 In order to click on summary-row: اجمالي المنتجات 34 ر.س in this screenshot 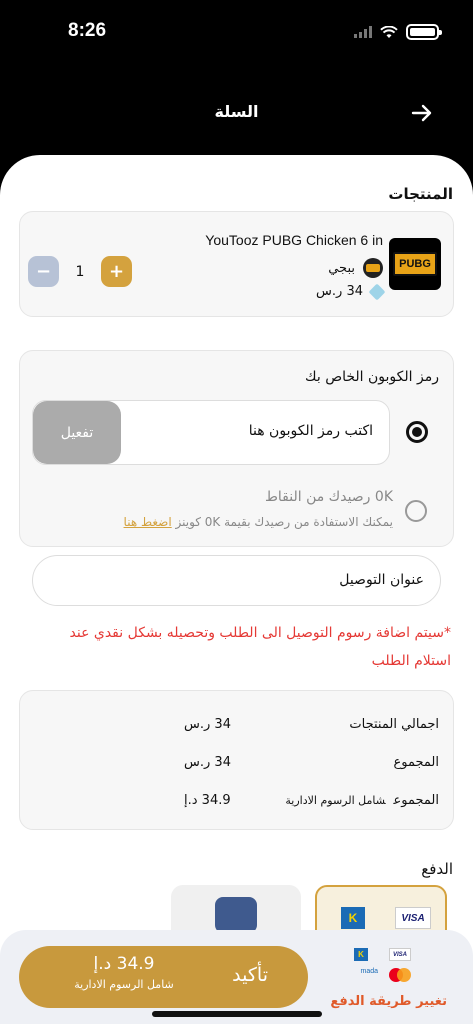, I will do `click(236, 727)`.